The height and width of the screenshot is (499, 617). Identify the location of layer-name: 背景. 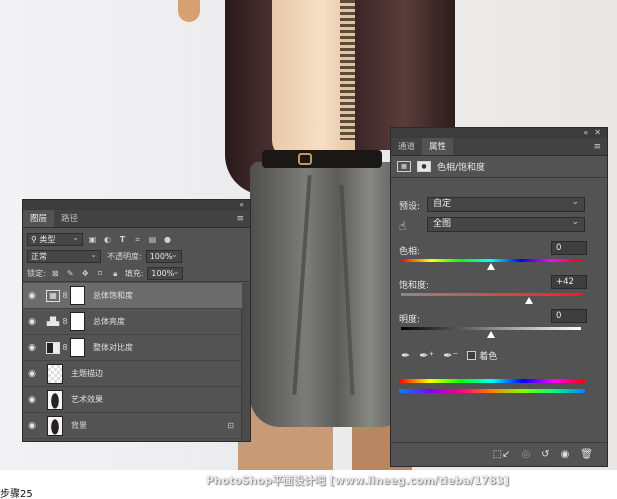
(79, 425).